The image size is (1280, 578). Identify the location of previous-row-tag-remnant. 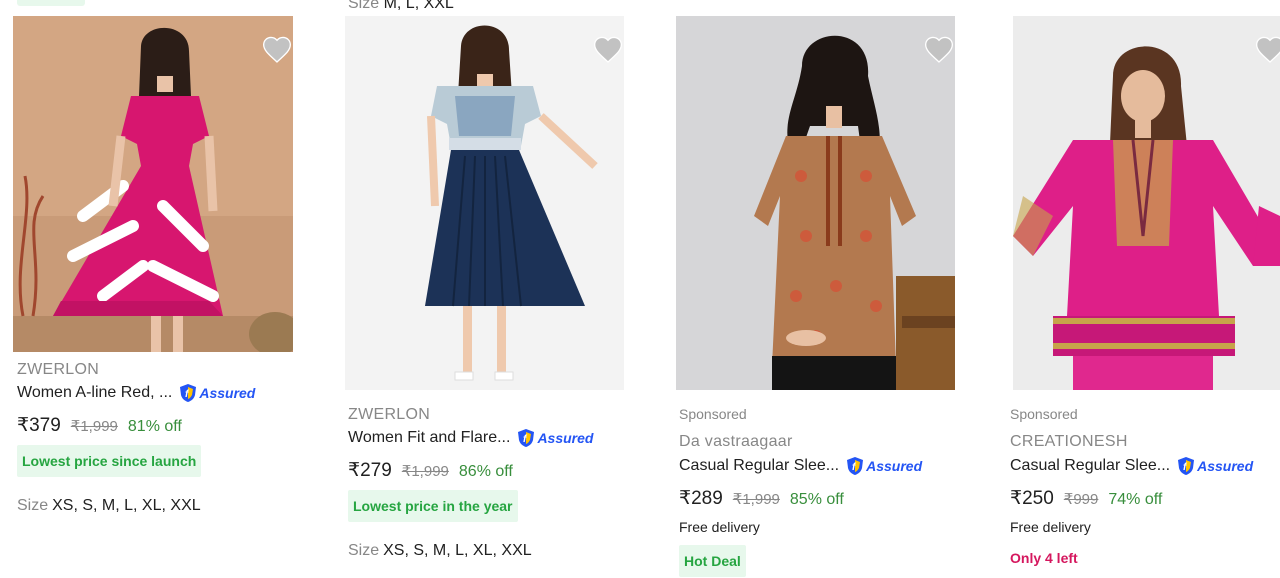
(51, 3).